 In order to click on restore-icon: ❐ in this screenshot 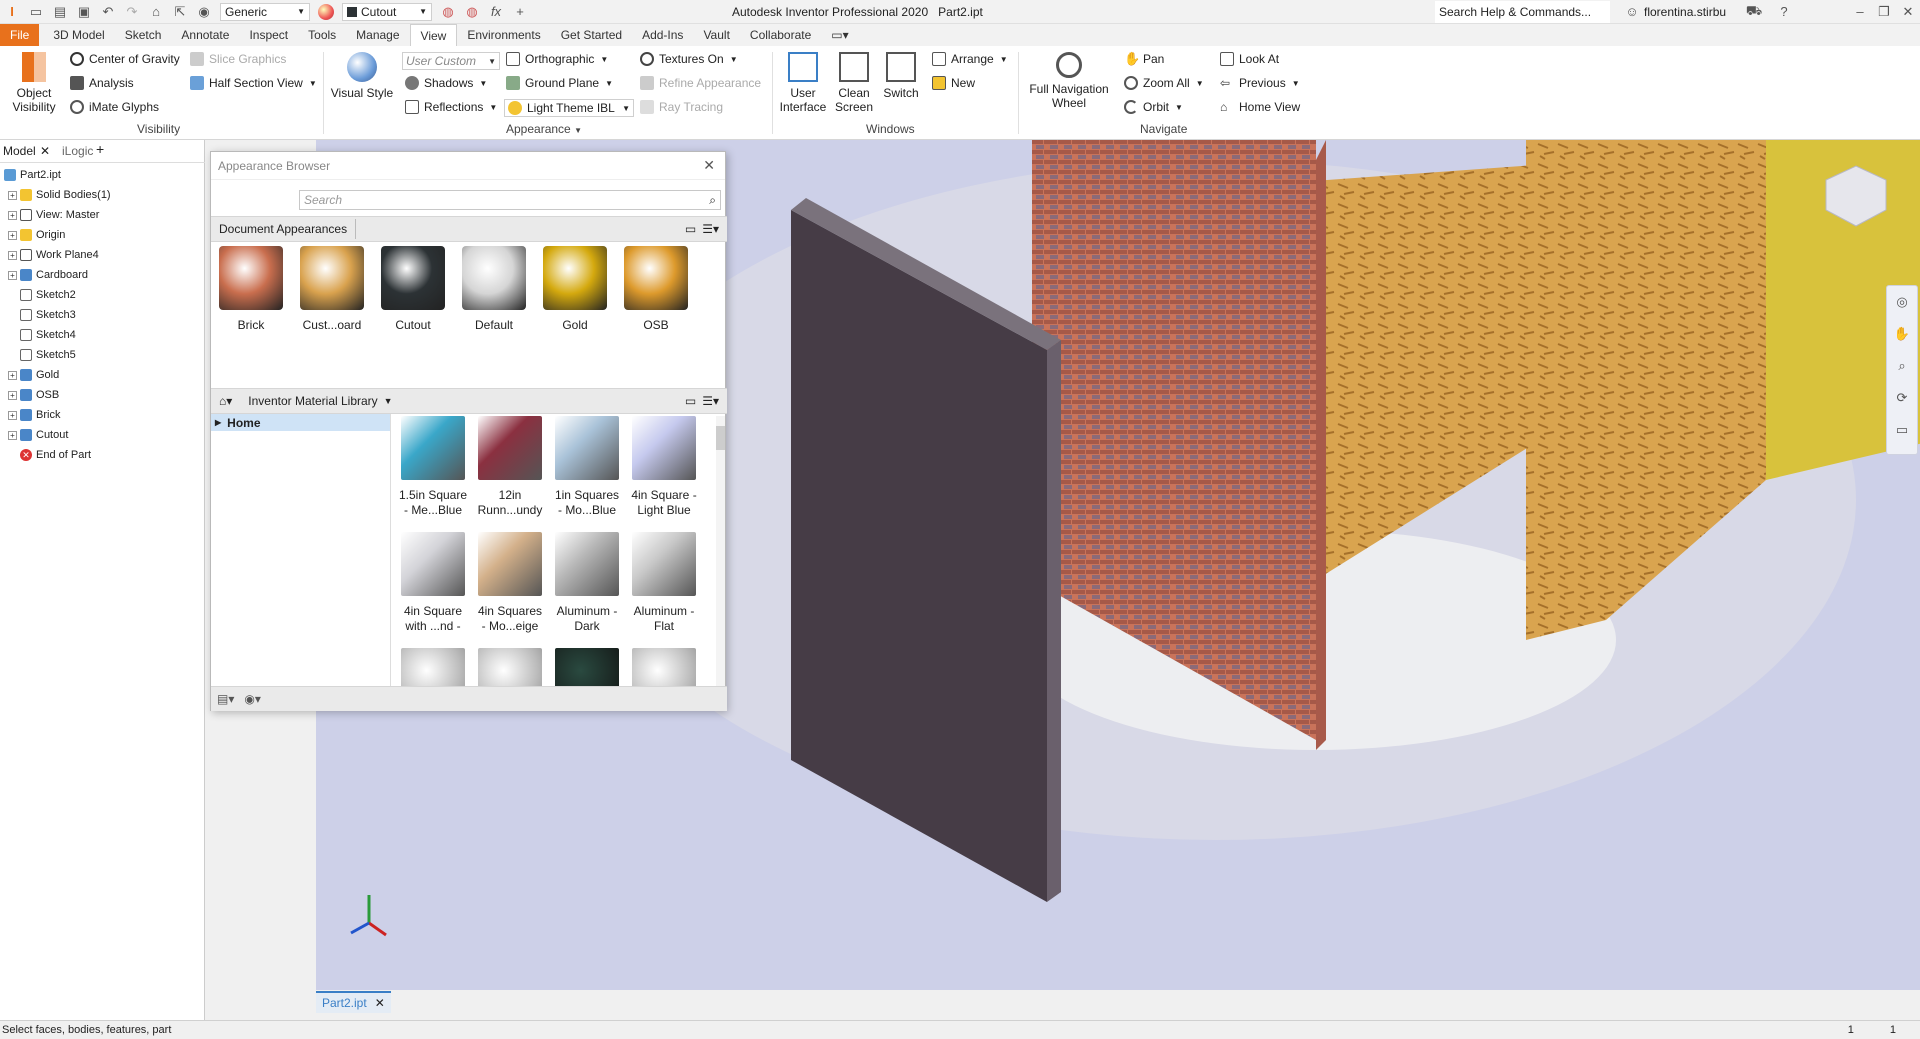, I will do `click(1884, 12)`.